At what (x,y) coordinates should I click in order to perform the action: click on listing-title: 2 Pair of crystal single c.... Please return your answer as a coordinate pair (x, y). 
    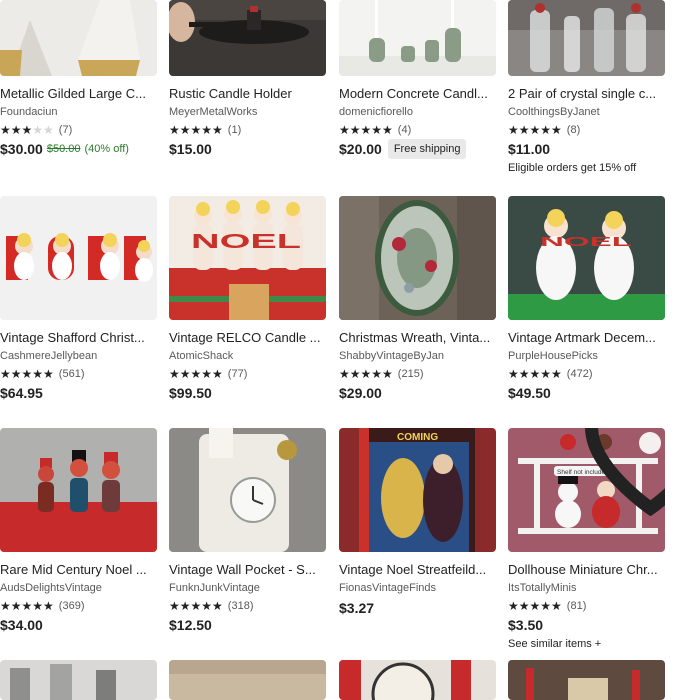
    Looking at the image, I should click on (586, 93).